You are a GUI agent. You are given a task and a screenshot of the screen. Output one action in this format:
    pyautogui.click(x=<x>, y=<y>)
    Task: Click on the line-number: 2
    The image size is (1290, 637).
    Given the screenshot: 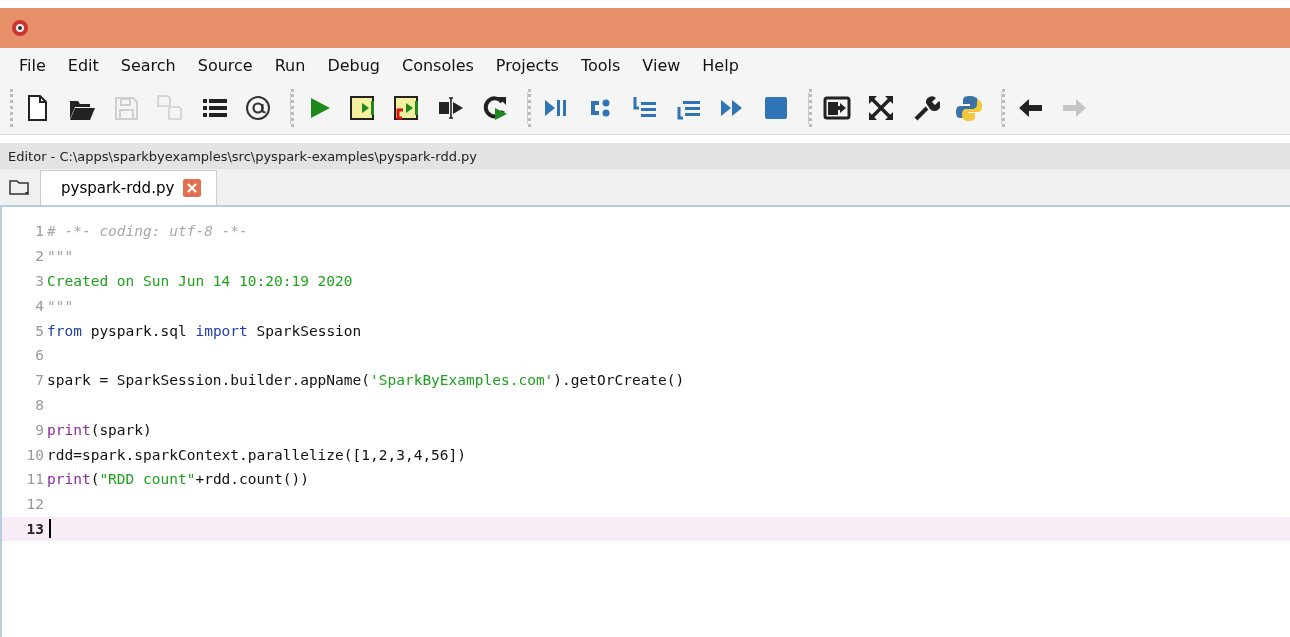 What is the action you would take?
    pyautogui.click(x=39, y=256)
    